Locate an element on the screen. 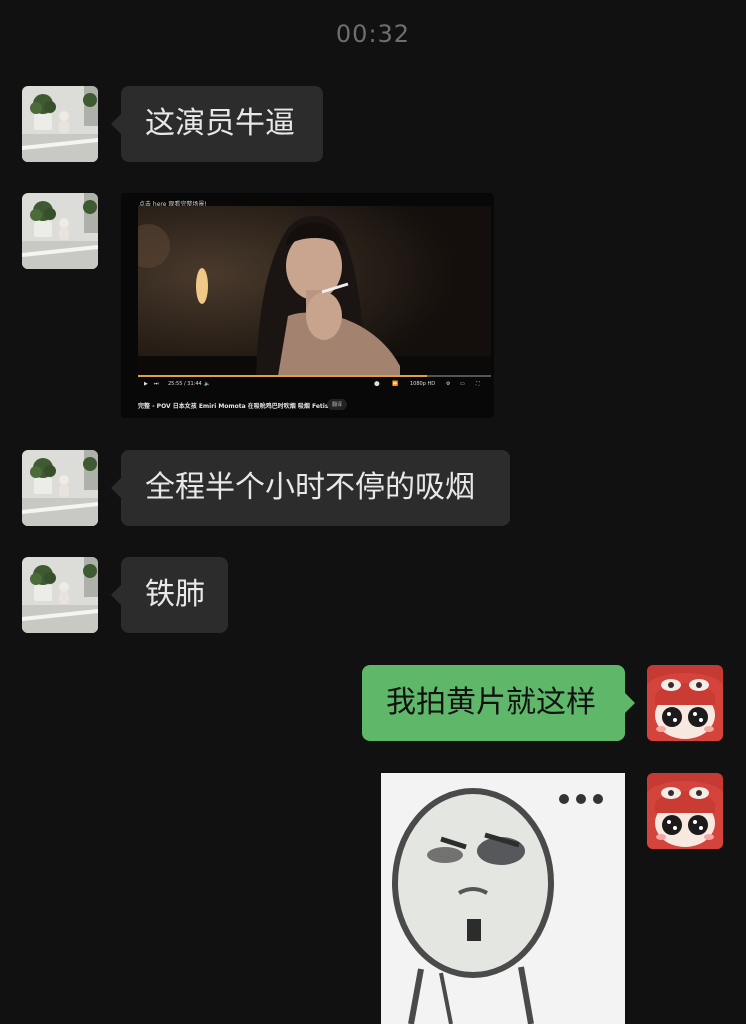 The width and height of the screenshot is (746, 1024). message-bubble-incoming: 全程半个小时不停的吸烟 is located at coordinates (310, 488).